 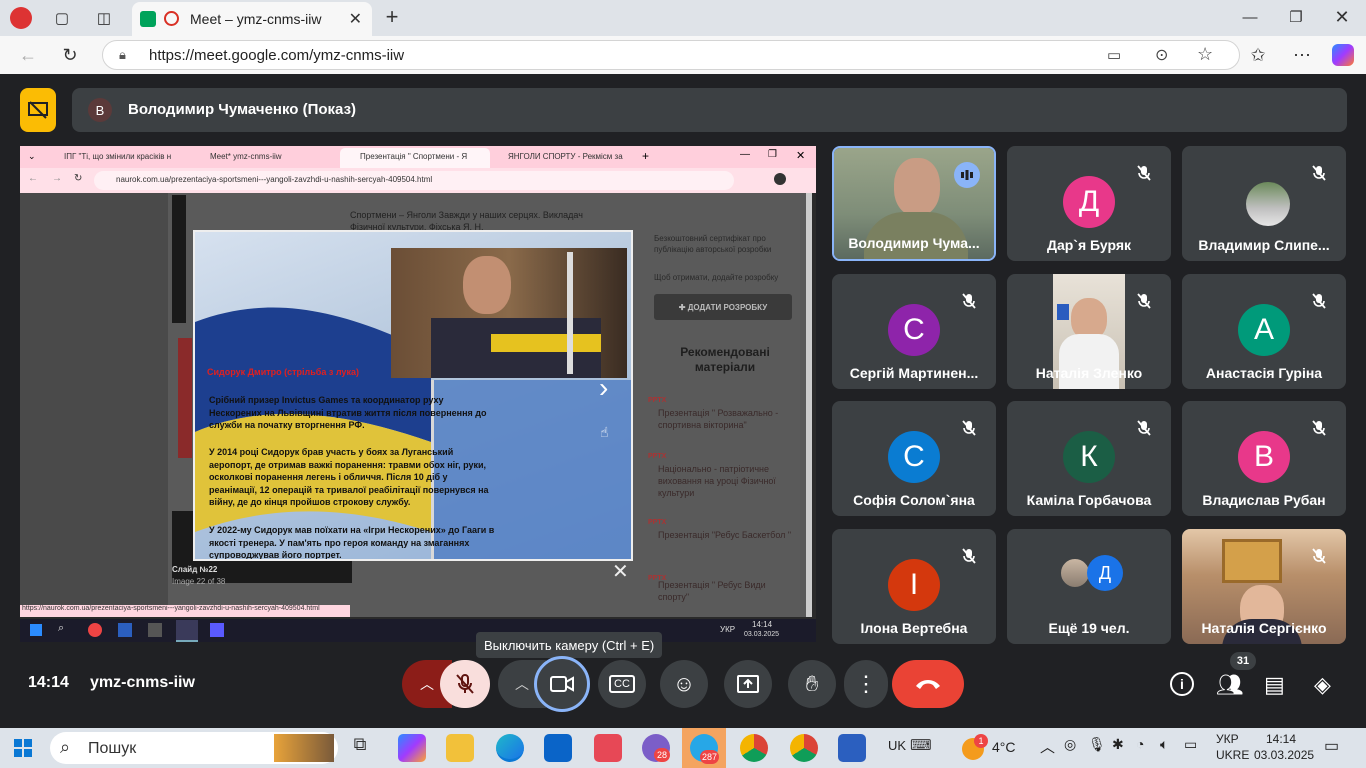 I want to click on edge-icon, so click(x=510, y=748).